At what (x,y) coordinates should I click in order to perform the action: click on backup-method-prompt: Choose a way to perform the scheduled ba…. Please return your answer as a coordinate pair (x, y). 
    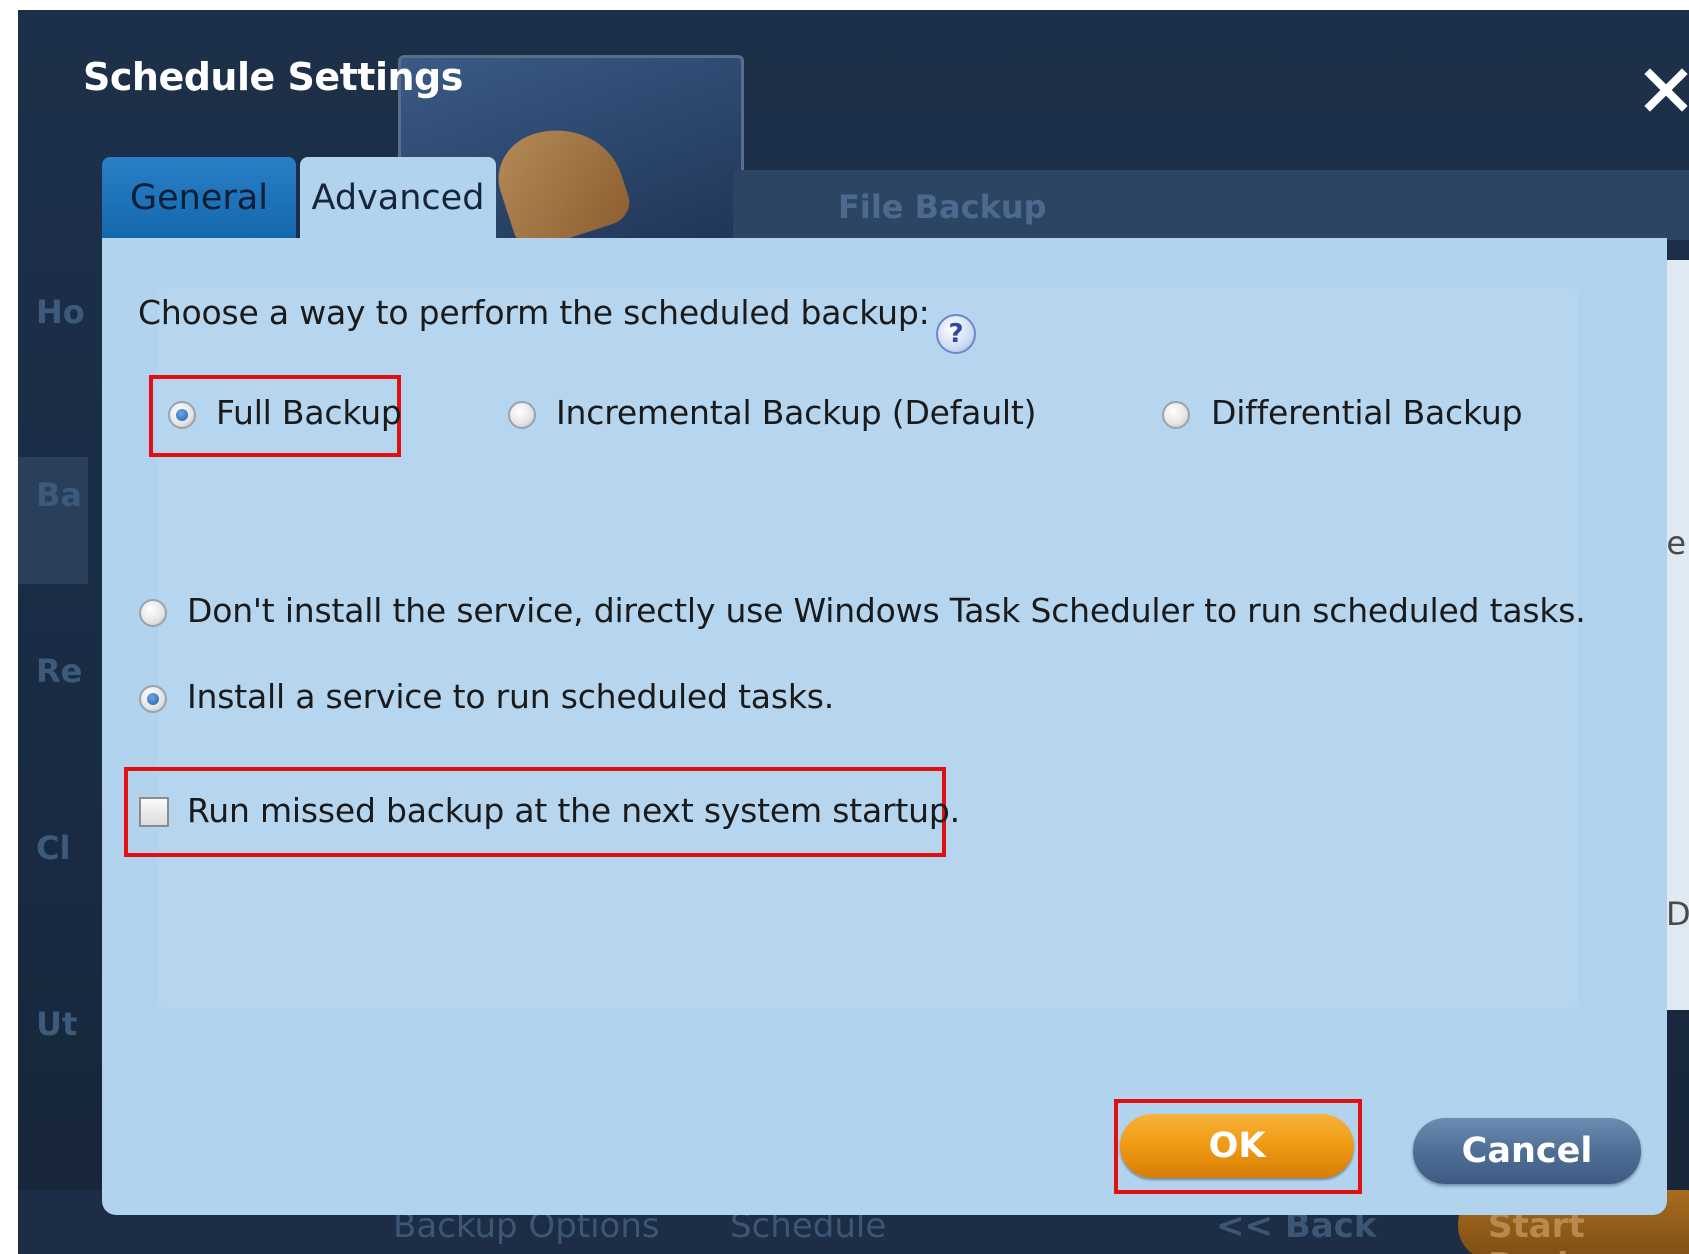
    Looking at the image, I should click on (534, 312).